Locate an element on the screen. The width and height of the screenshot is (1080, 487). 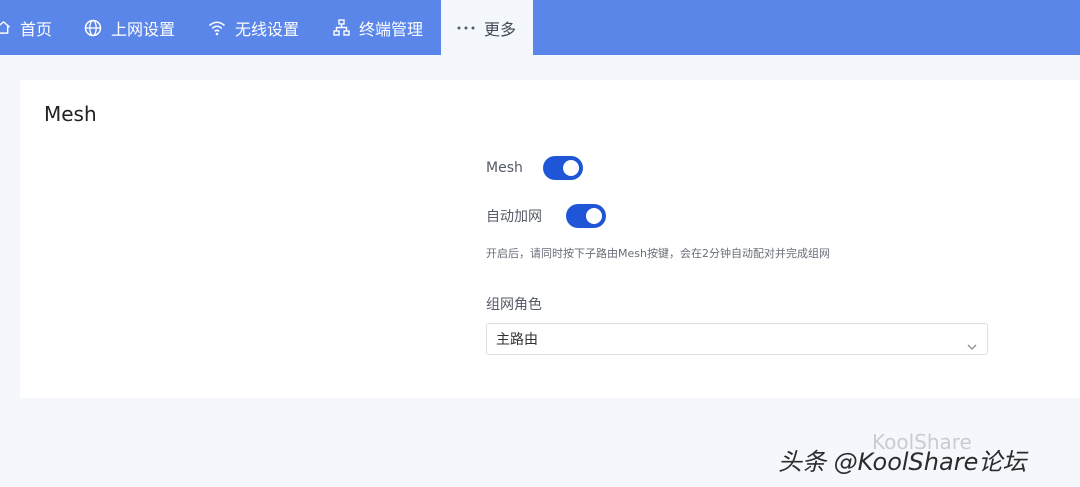
nav-item-home: 首页 is located at coordinates (26, 27).